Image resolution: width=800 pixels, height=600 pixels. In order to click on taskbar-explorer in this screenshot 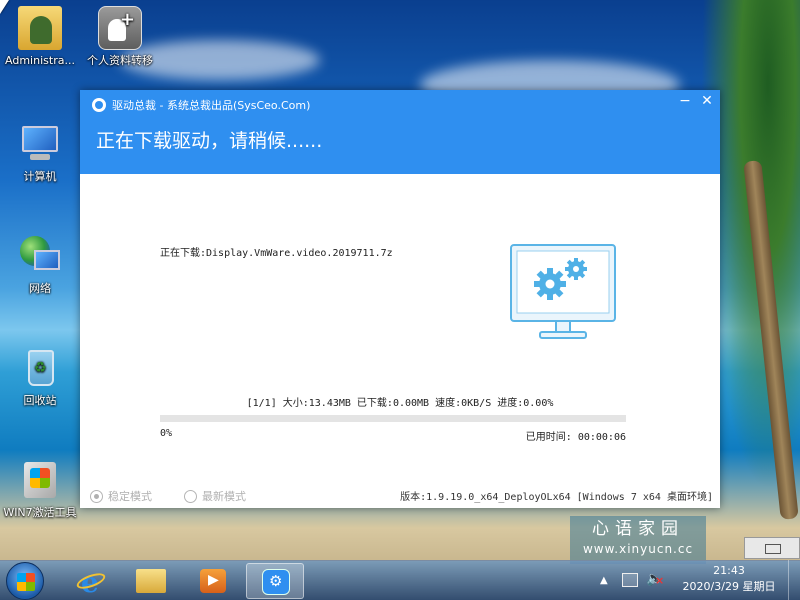, I will do `click(151, 581)`.